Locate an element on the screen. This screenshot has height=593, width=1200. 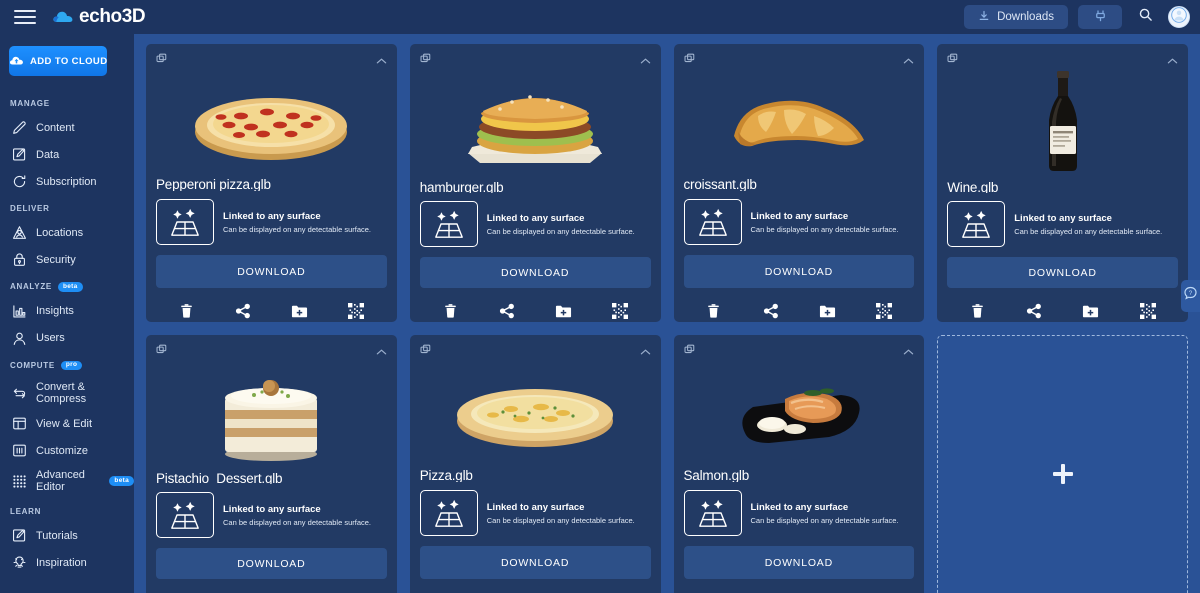
columns-icon is located at coordinates (19, 450).